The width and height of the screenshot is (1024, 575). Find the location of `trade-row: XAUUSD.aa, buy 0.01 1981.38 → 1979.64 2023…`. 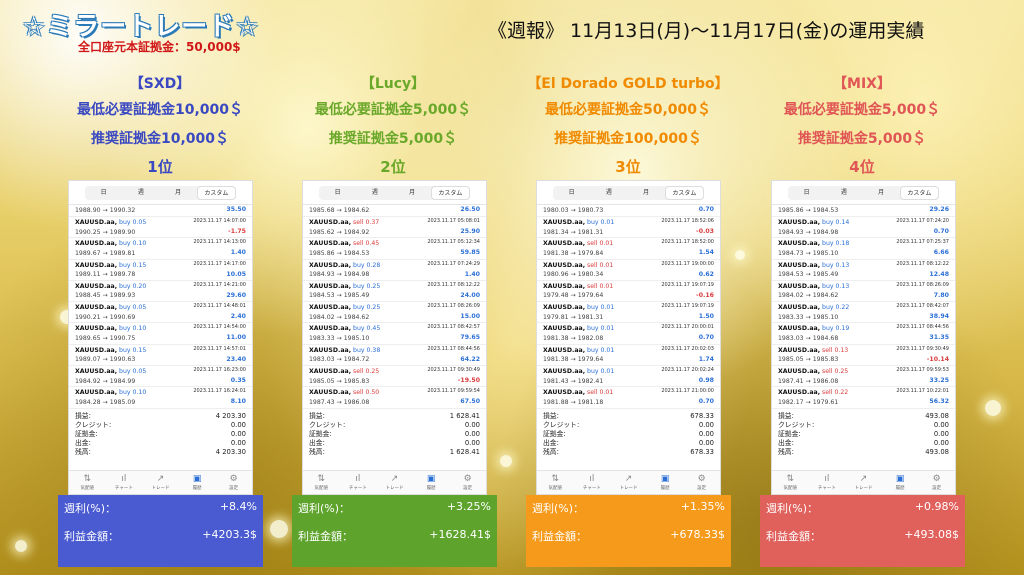

trade-row: XAUUSD.aa, buy 0.01 1981.38 → 1979.64 2023… is located at coordinates (628, 356).